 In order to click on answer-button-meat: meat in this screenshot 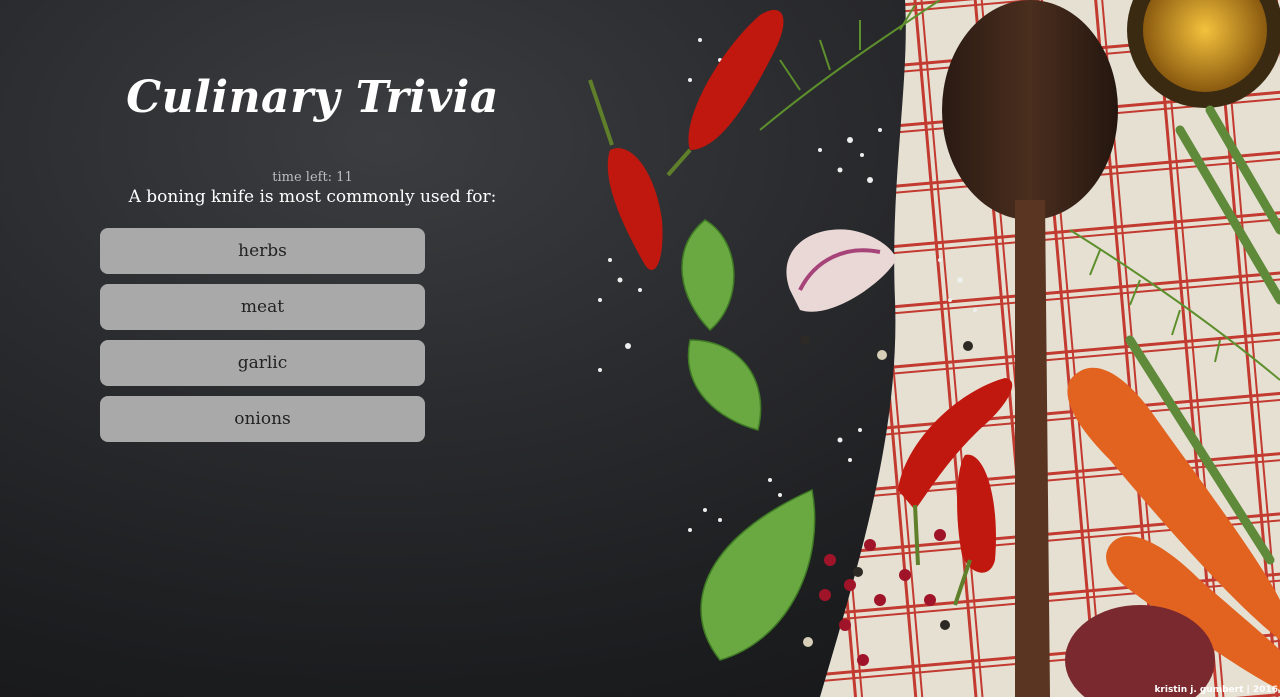, I will do `click(262, 307)`.